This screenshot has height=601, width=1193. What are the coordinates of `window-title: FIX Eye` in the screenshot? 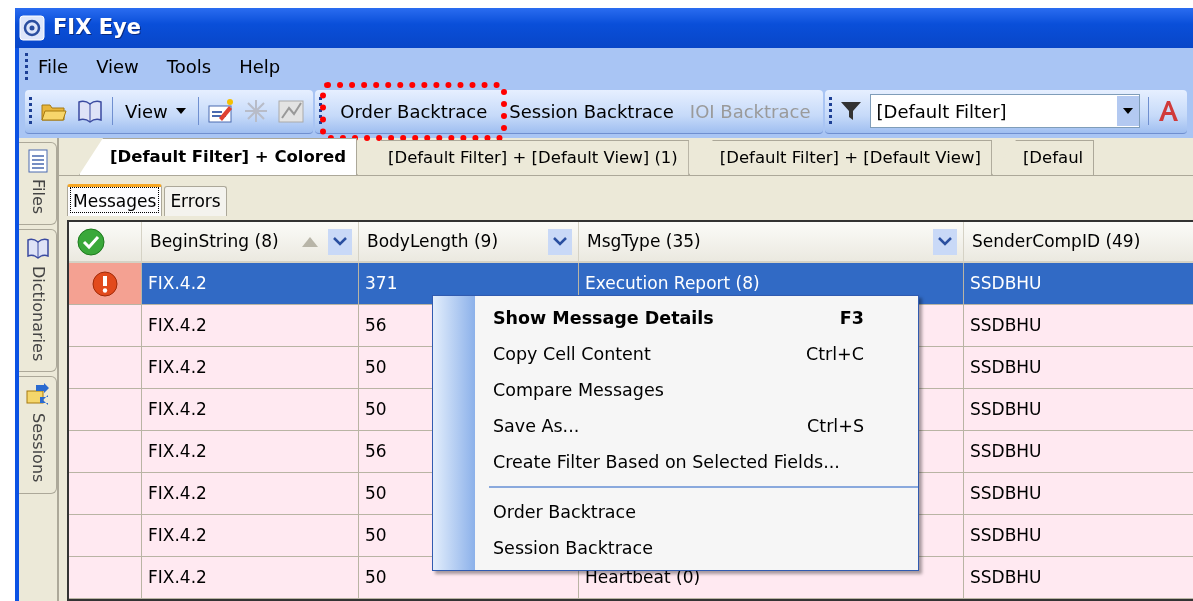 It's located at (97, 28).